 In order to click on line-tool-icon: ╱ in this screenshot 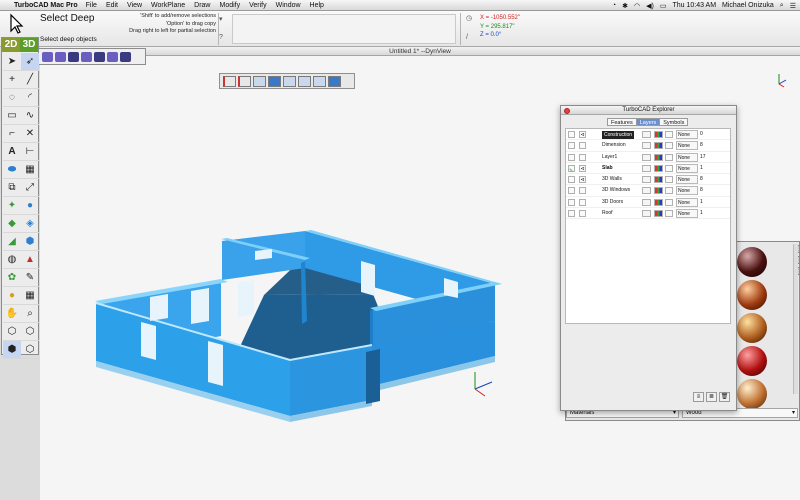, I will do `click(30, 80)`.